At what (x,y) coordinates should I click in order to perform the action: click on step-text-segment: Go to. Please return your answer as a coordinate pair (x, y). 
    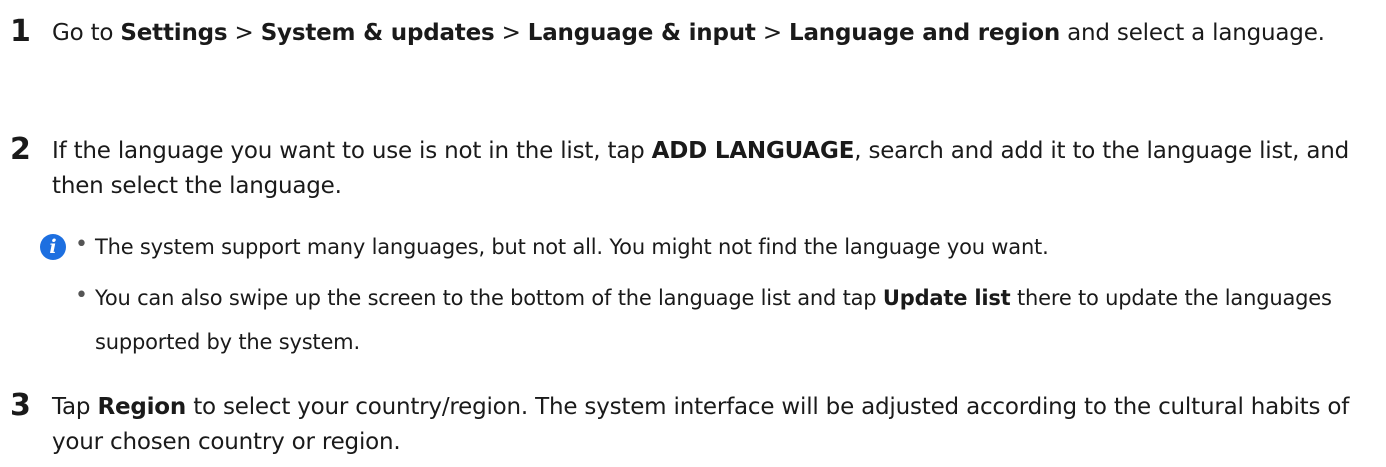
    Looking at the image, I should click on (86, 33).